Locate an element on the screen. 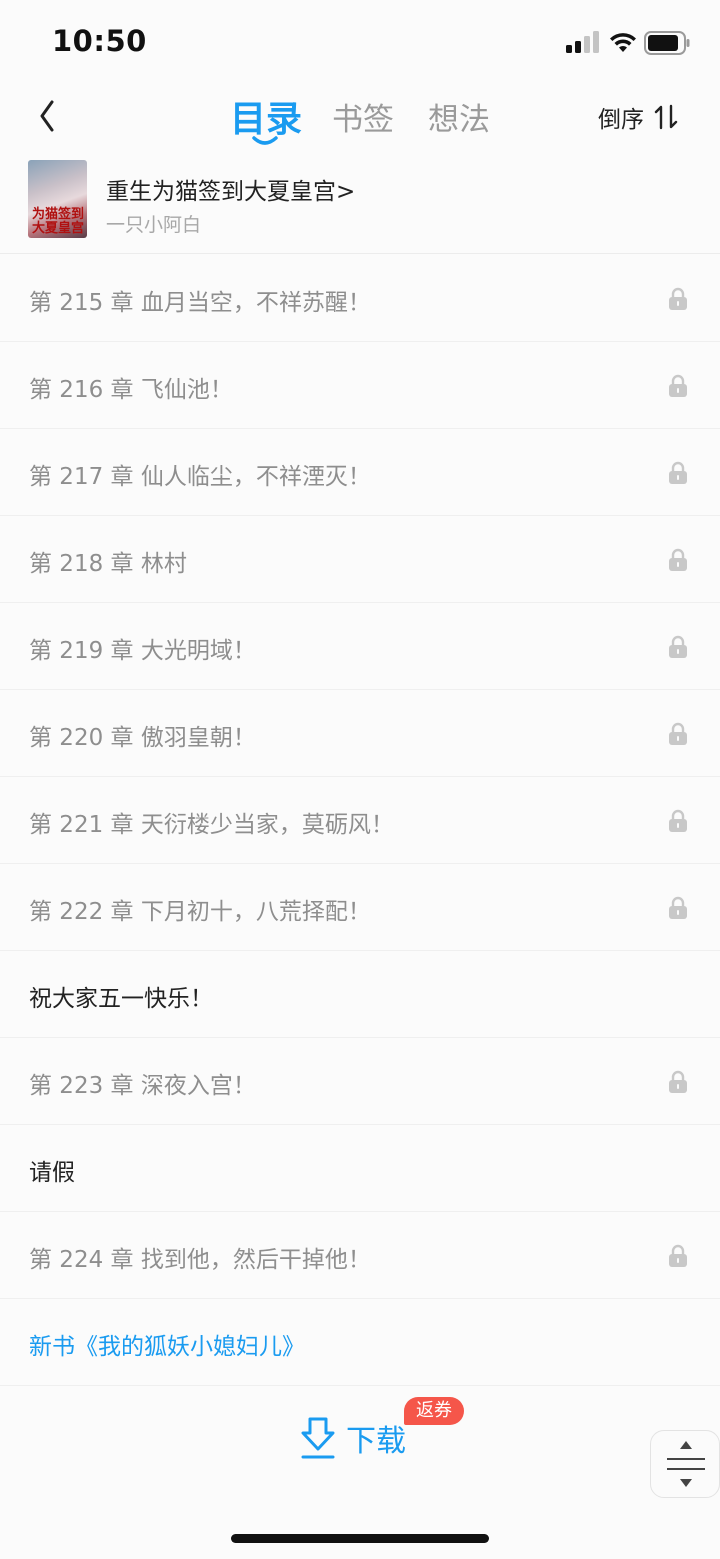 Image resolution: width=720 pixels, height=1559 pixels. chapter-row: 第 220 章 傲羽皇朝！ is located at coordinates (360, 733).